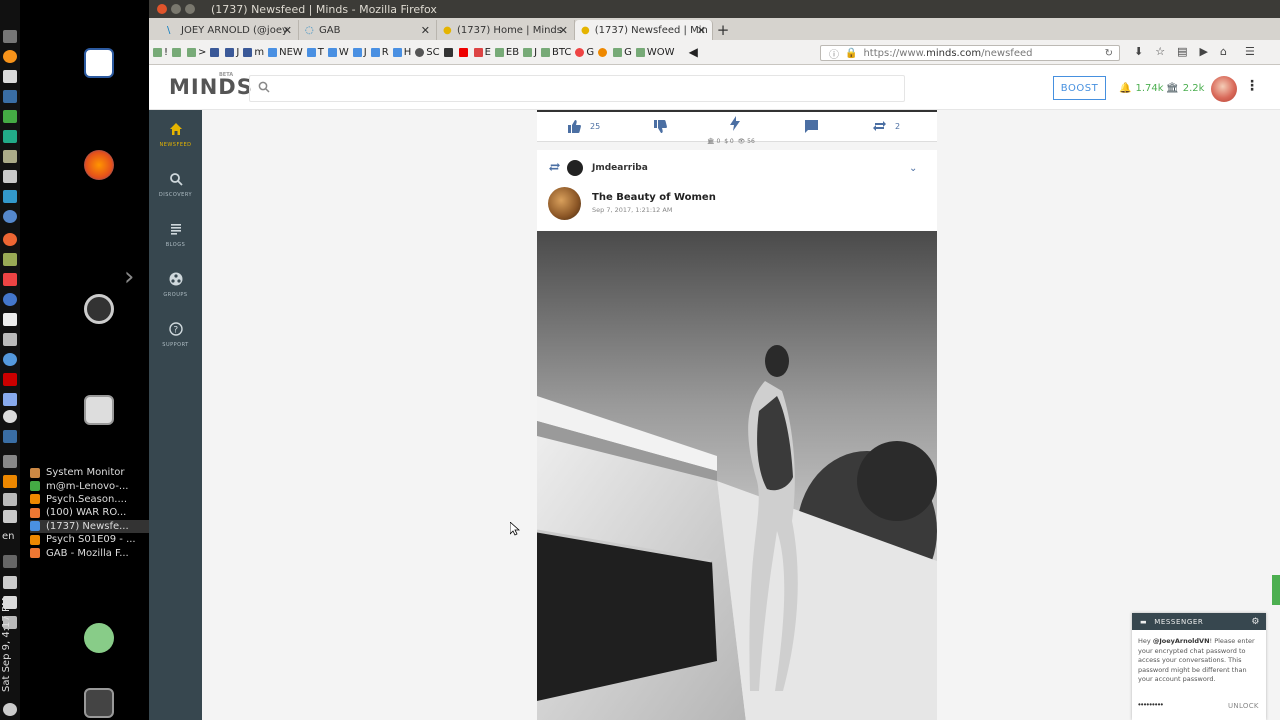 Image resolution: width=1280 pixels, height=720 pixels. I want to click on owner-avatar, so click(564, 203).